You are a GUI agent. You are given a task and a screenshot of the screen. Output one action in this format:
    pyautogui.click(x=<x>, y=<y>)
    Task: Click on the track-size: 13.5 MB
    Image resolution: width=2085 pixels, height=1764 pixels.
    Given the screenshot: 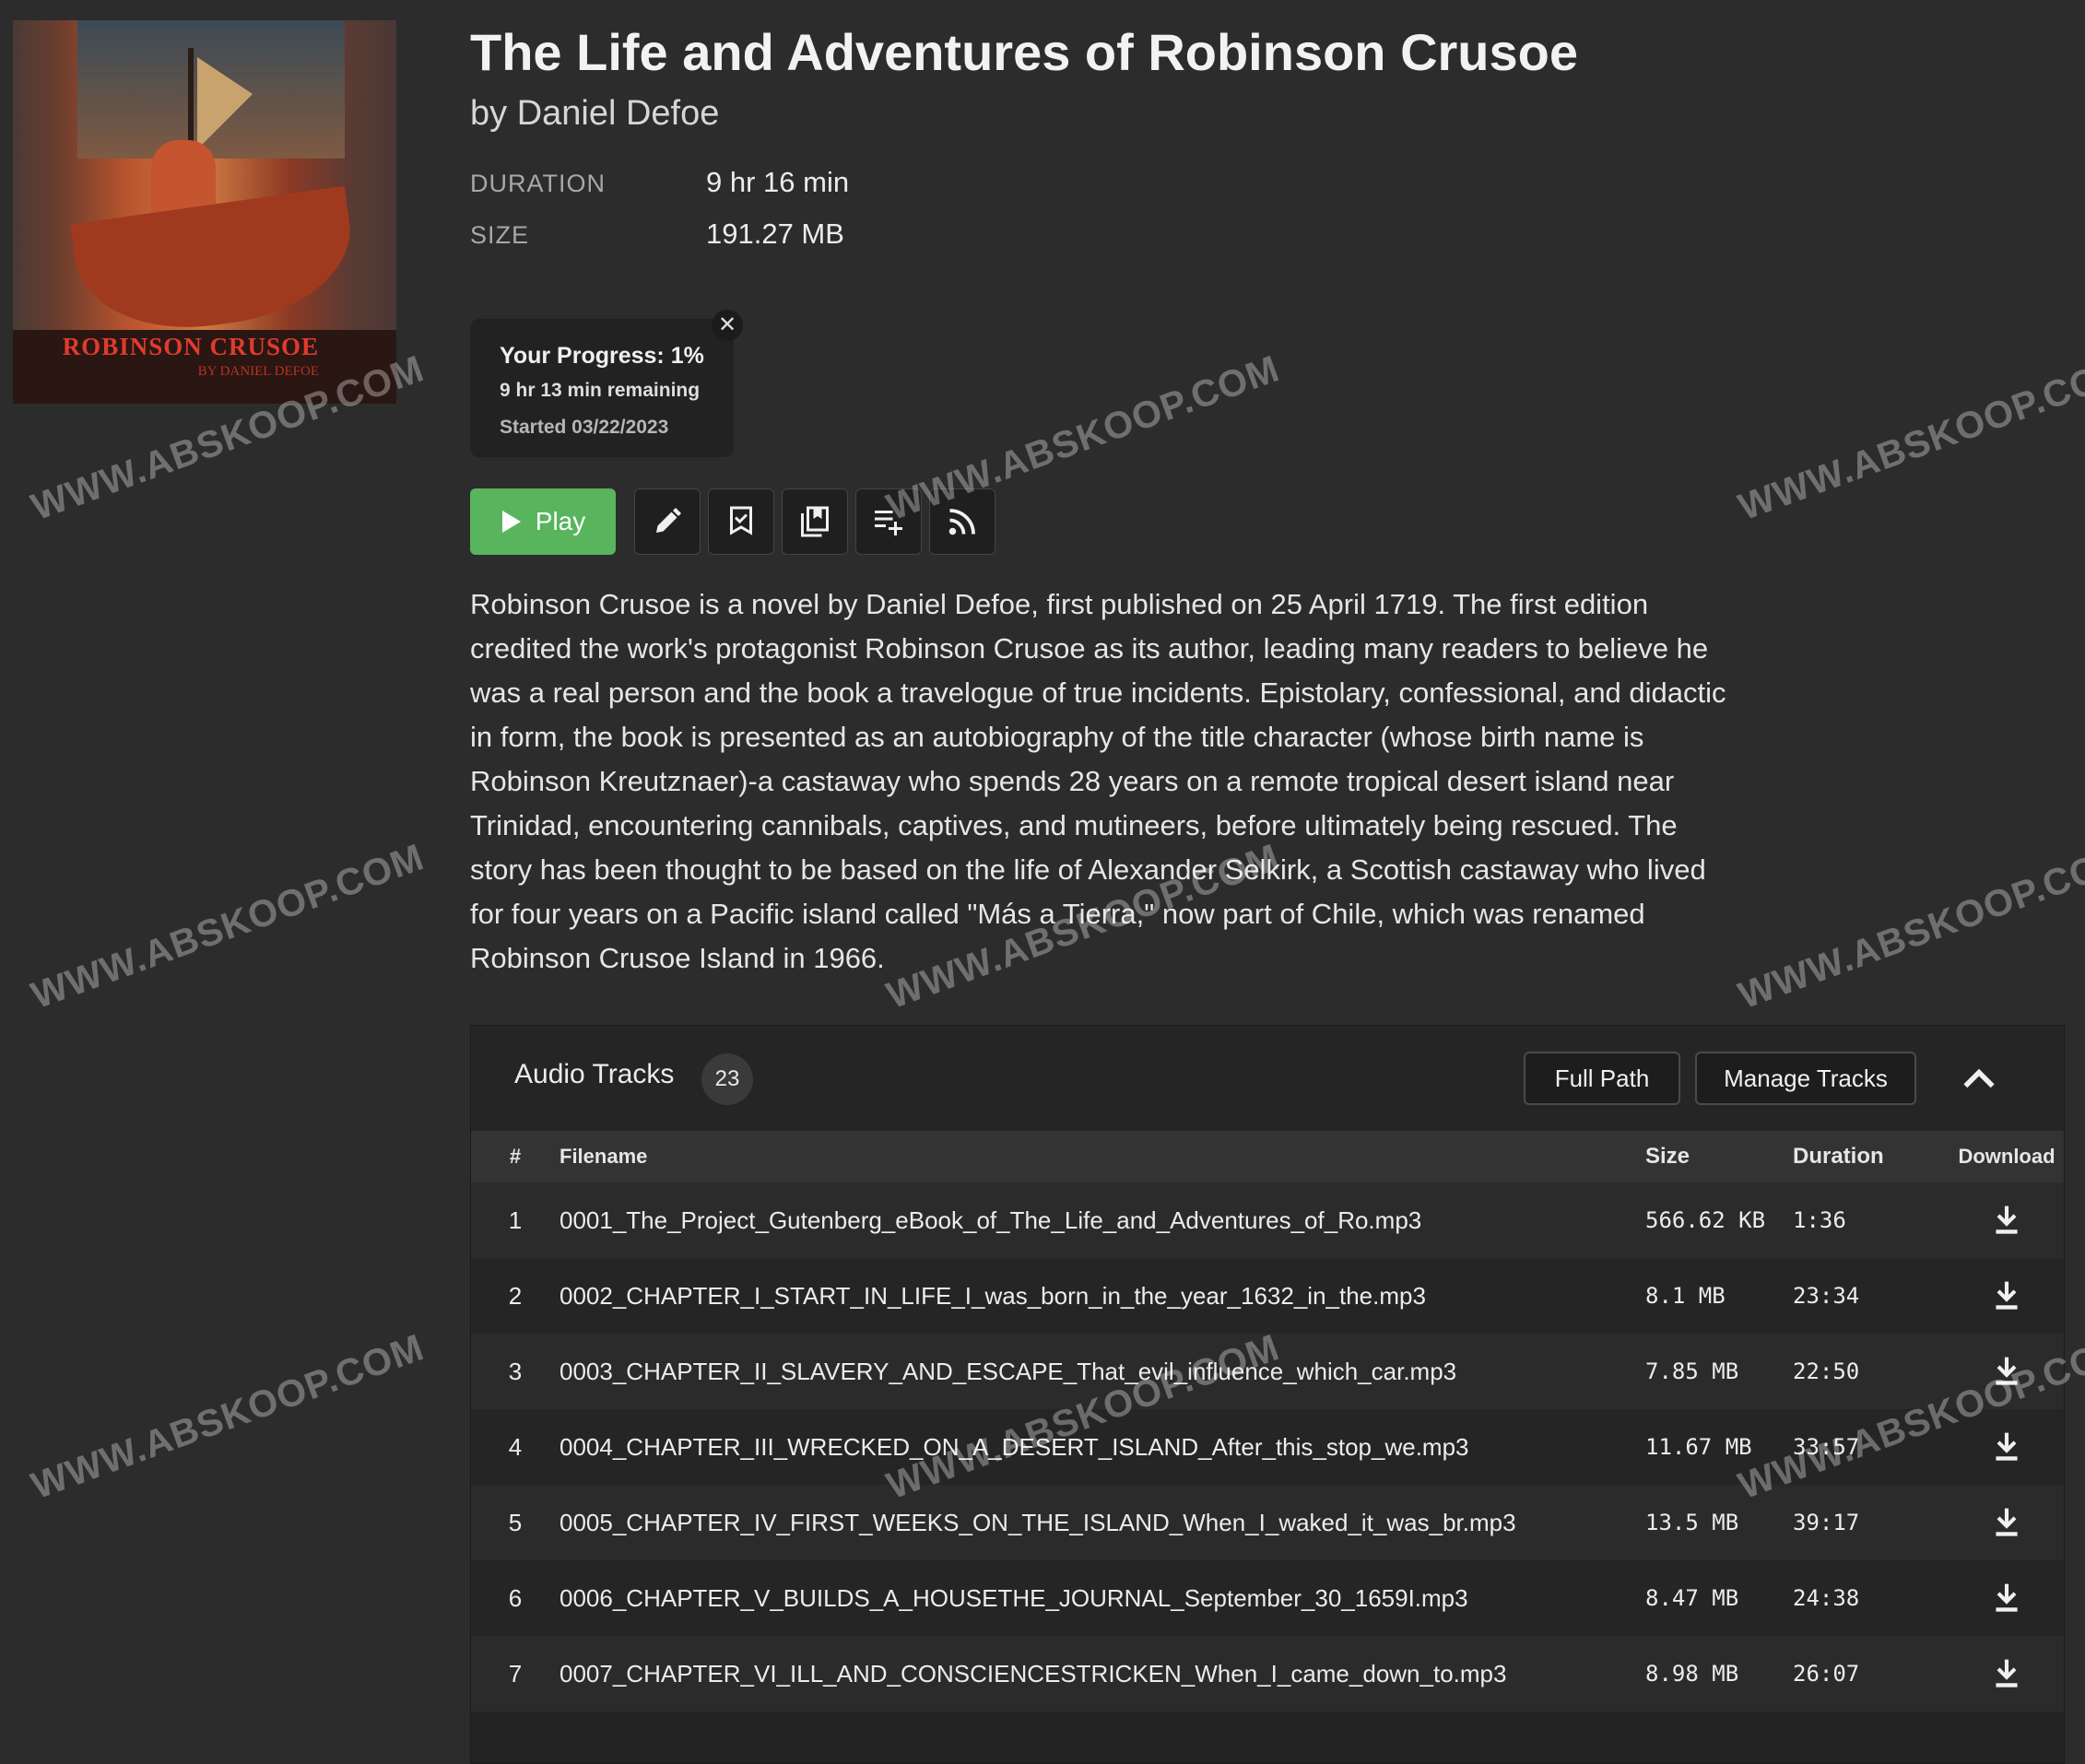 What is the action you would take?
    pyautogui.click(x=1719, y=1523)
    